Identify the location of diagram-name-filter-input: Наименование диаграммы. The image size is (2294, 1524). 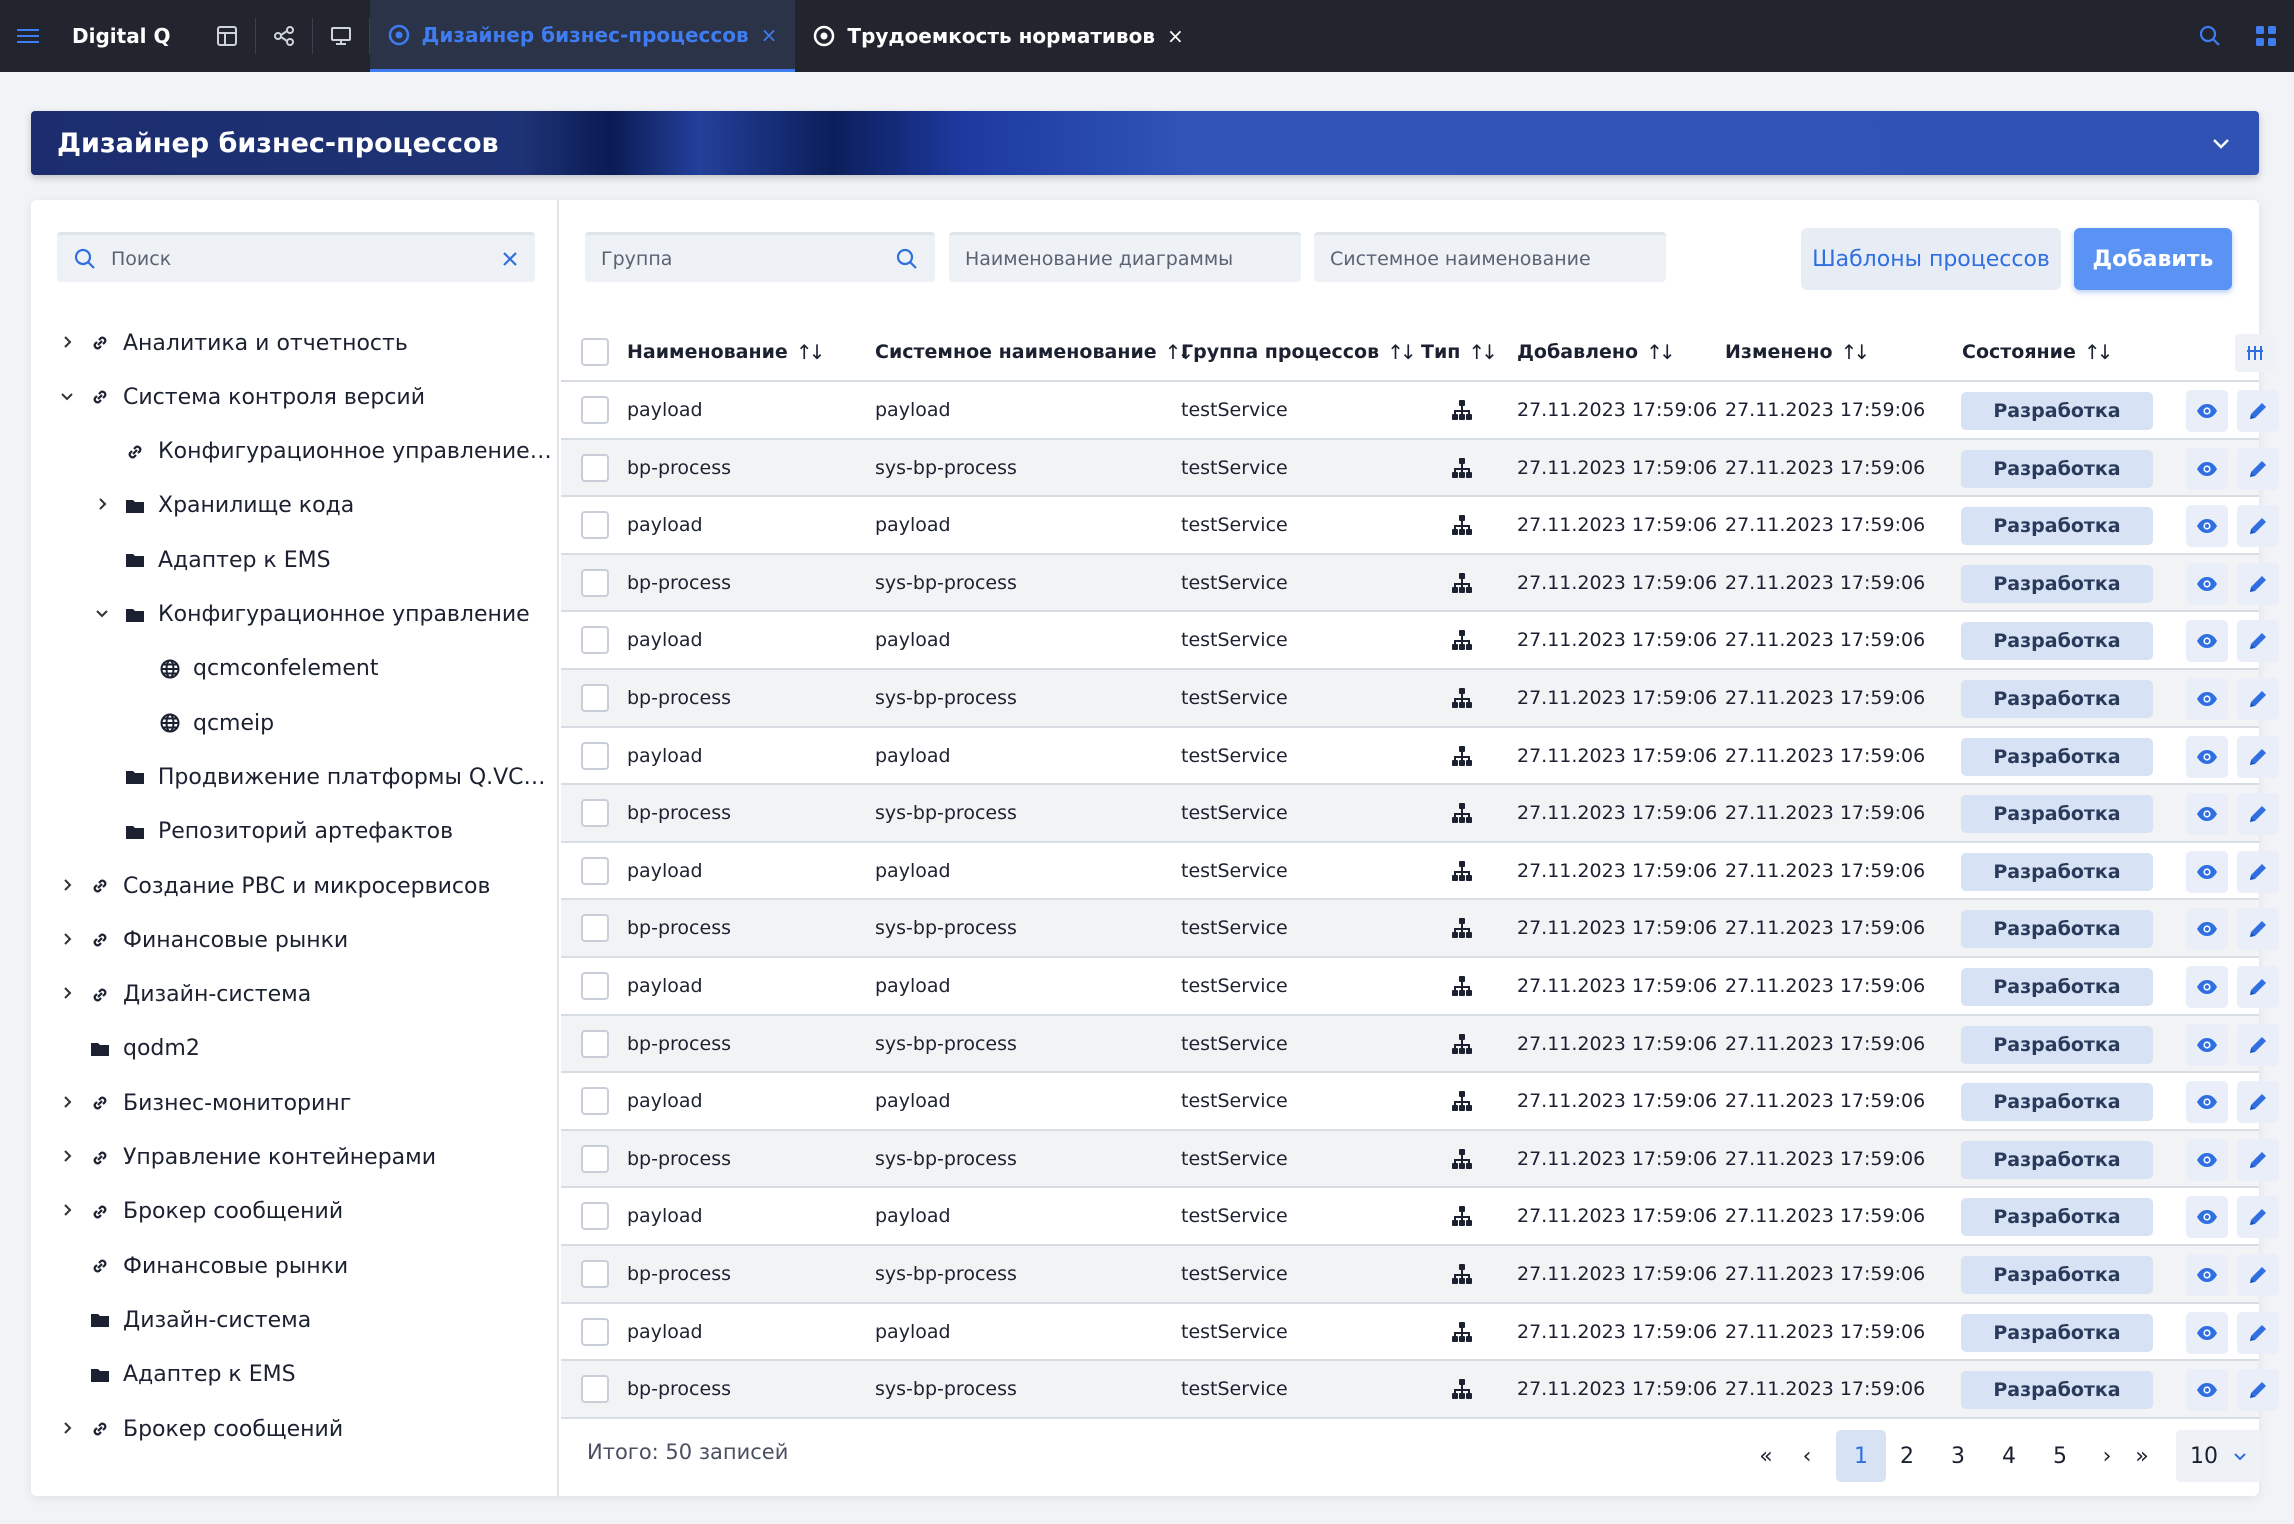
(1125, 257).